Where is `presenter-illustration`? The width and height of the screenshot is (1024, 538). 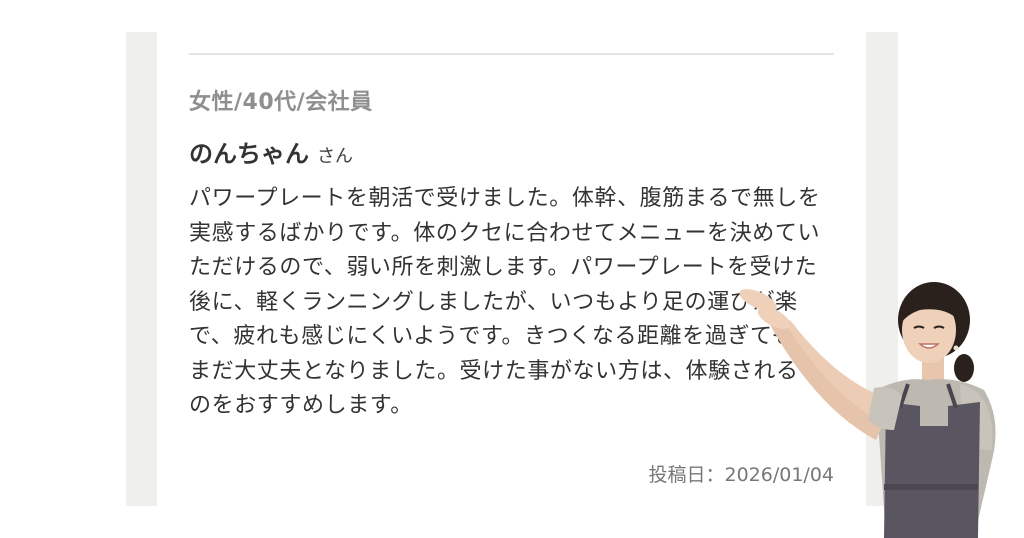
presenter-illustration is located at coordinates (867, 410).